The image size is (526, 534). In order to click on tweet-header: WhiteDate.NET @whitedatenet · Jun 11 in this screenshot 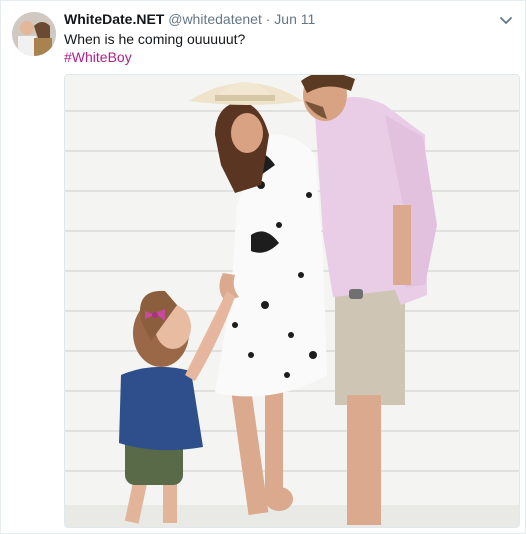, I will do `click(275, 19)`.